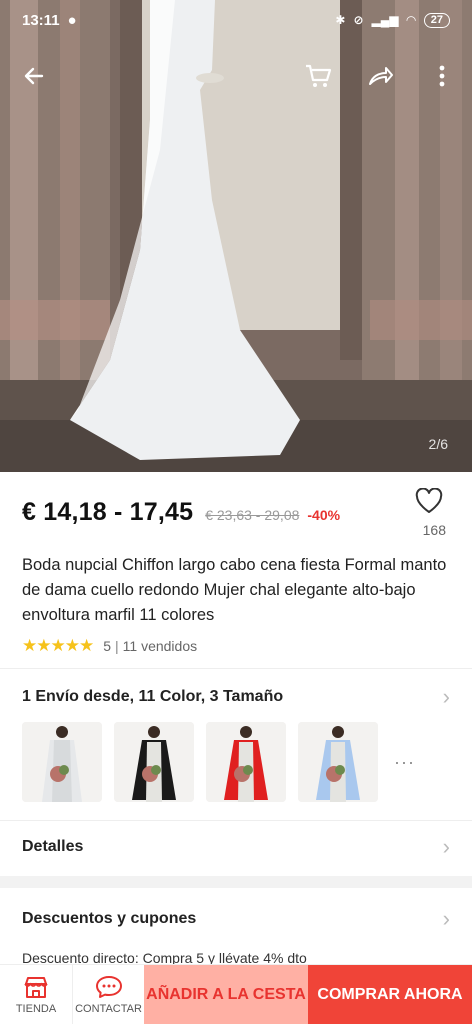 The width and height of the screenshot is (472, 1024). I want to click on back-arrow-icon, so click(34, 76).